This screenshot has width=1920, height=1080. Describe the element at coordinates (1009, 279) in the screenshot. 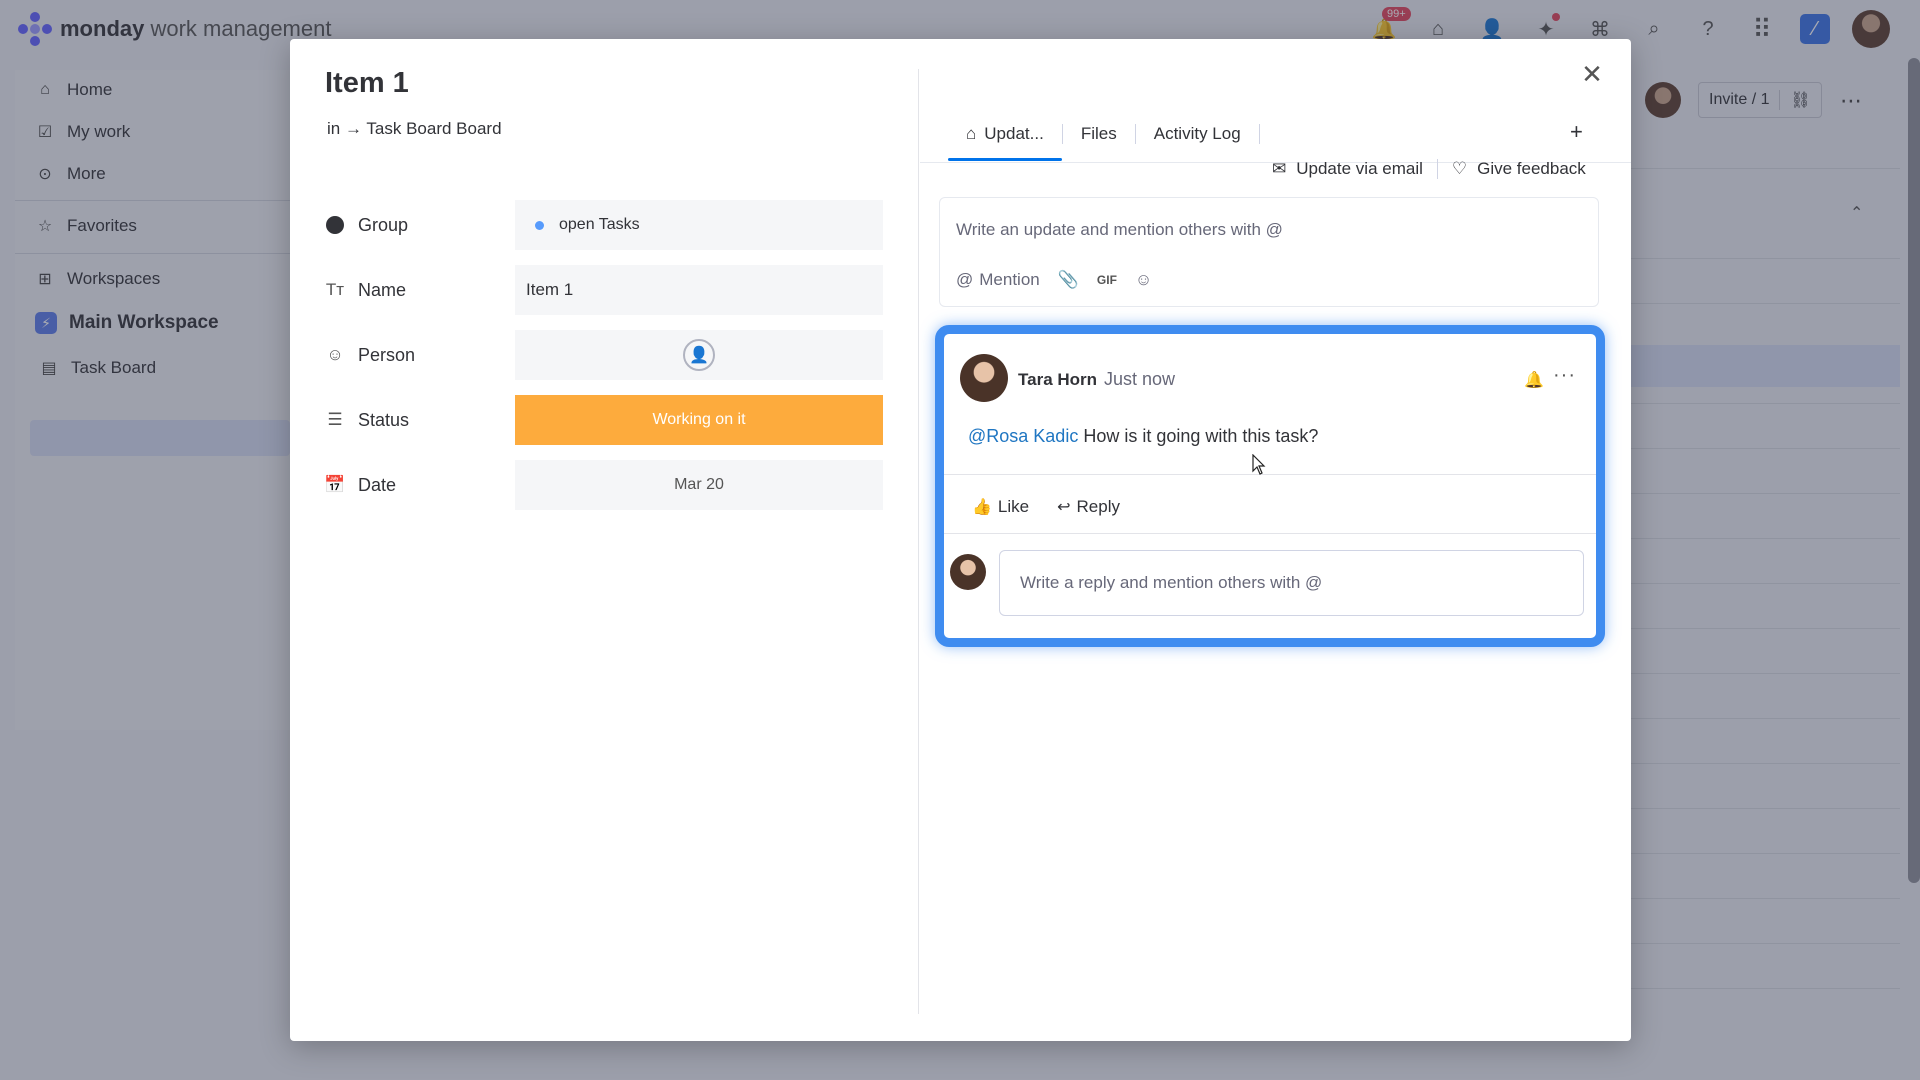

I see `mention-label: Mention` at that location.